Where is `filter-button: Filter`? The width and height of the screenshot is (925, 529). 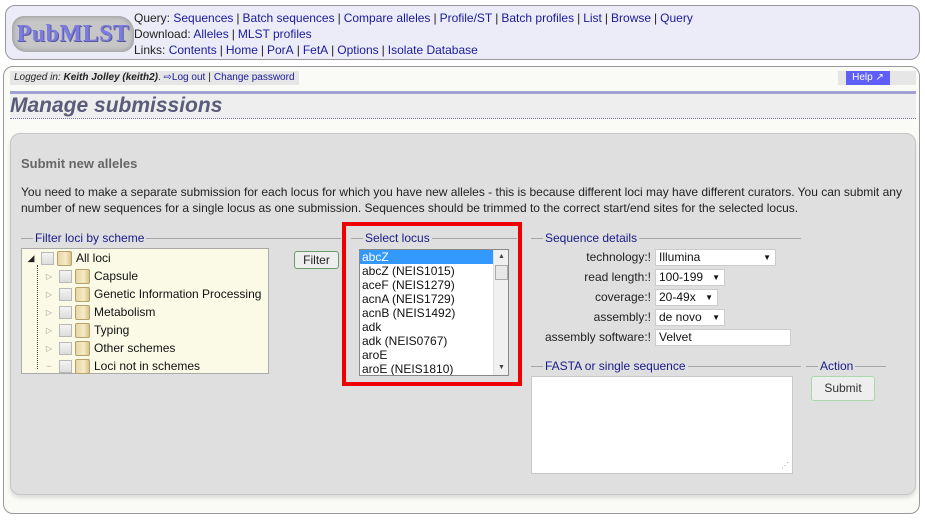
filter-button: Filter is located at coordinates (316, 260).